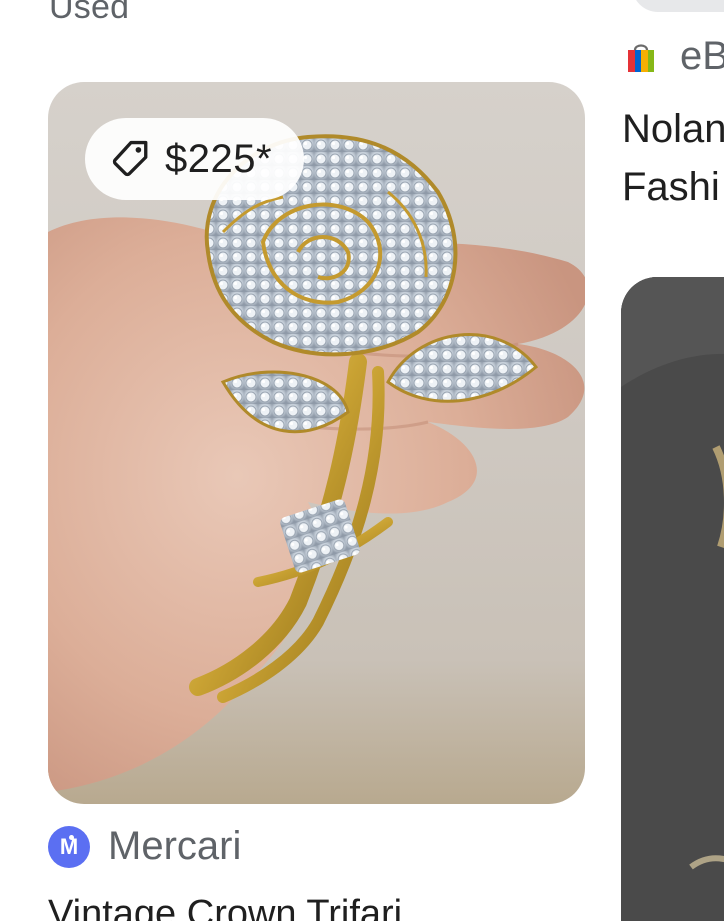  I want to click on source-name-ebay: eBay, so click(702, 56).